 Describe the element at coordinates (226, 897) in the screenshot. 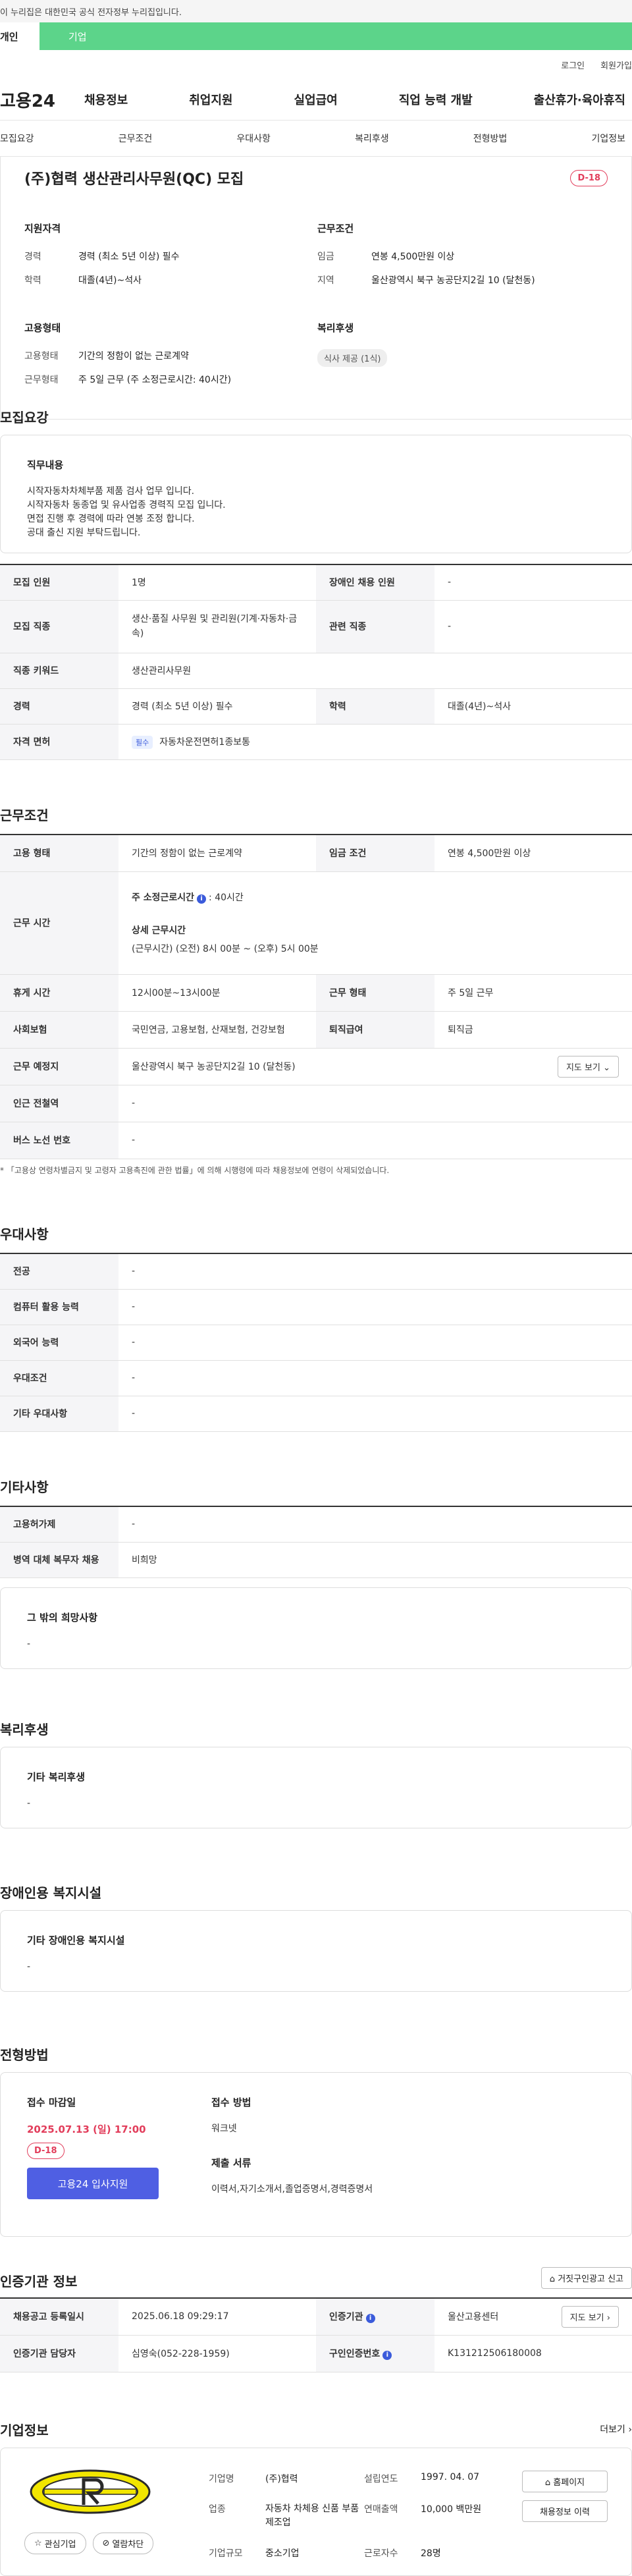

I see `hours-weekly-value: : 40시간` at that location.